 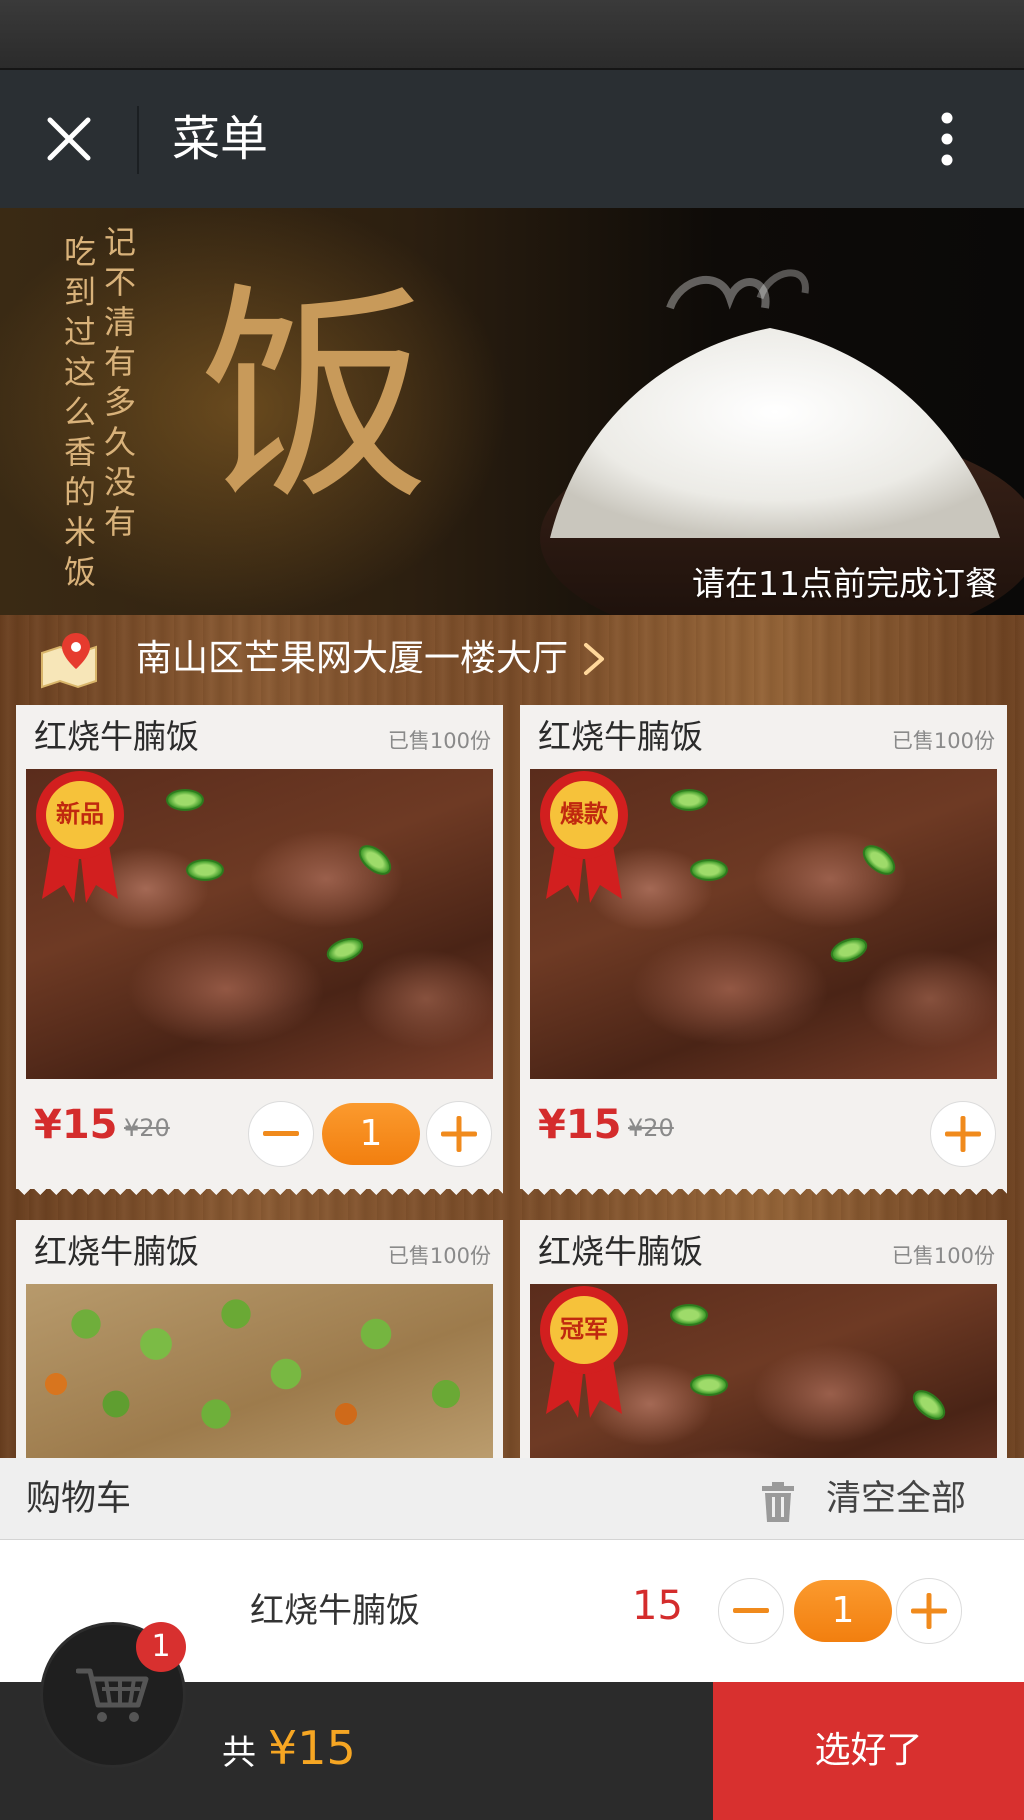 I want to click on cart-item-name: 红烧牛腩饭, so click(x=335, y=1611).